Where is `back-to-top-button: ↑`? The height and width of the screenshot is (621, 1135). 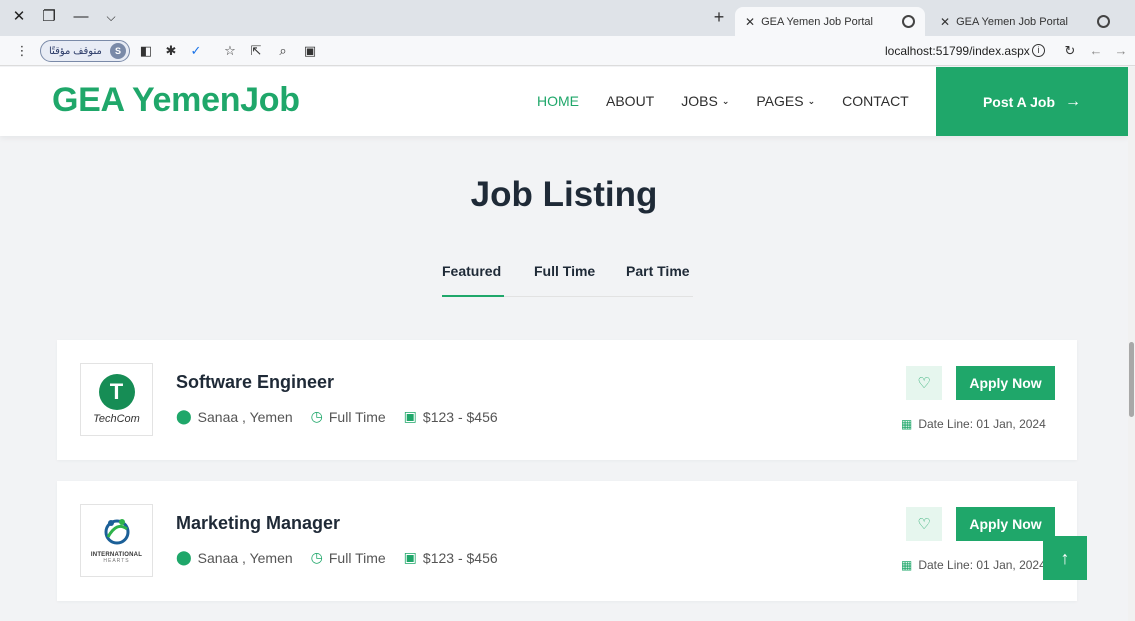
back-to-top-button: ↑ is located at coordinates (1065, 558).